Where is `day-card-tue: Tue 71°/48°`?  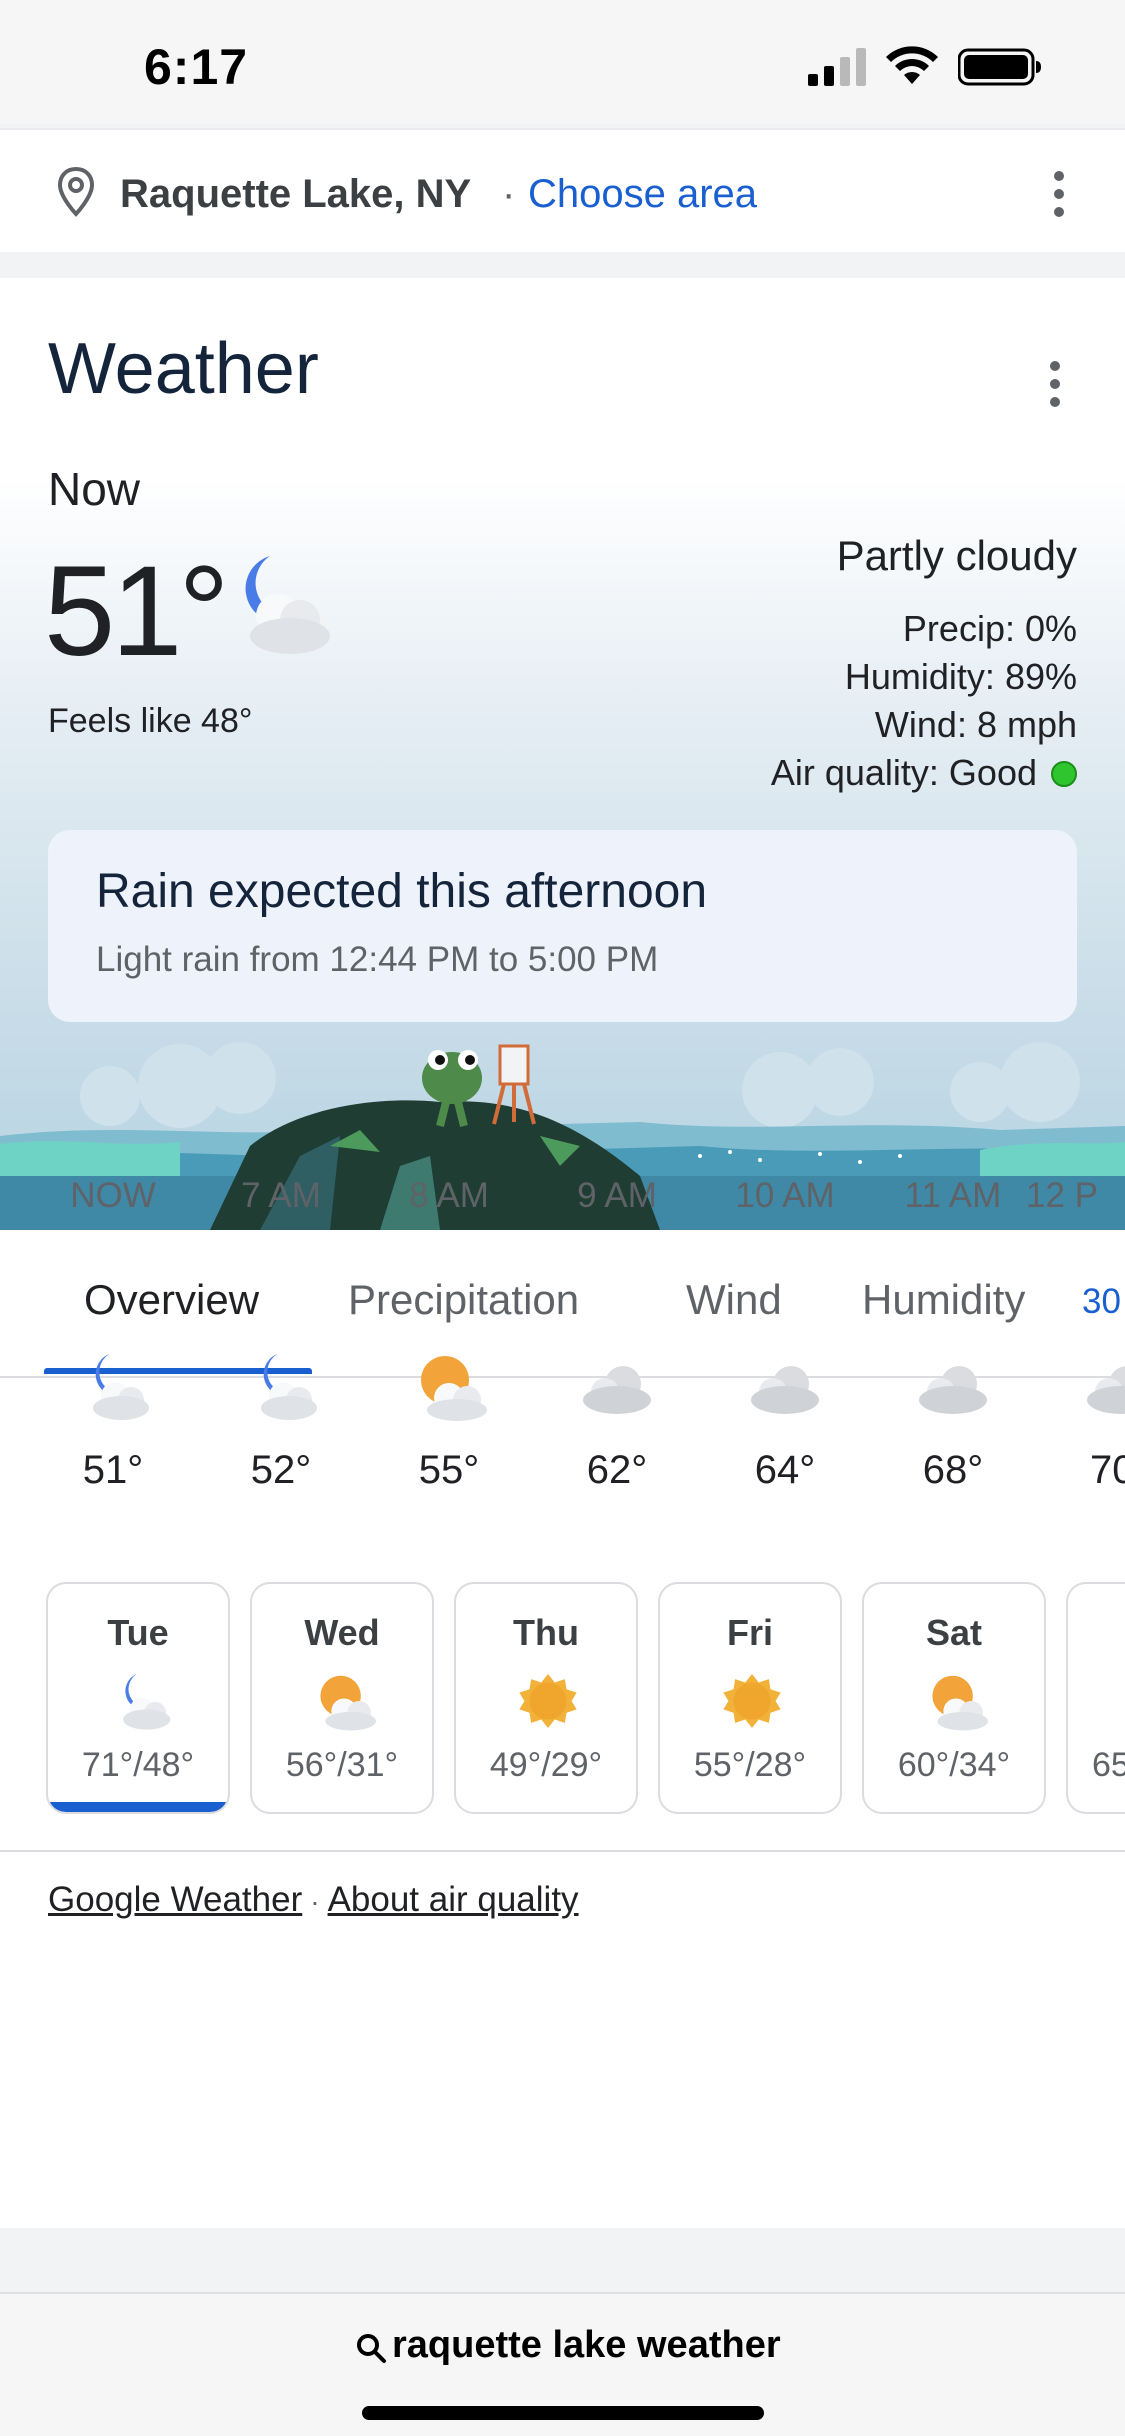 day-card-tue: Tue 71°/48° is located at coordinates (138, 1698).